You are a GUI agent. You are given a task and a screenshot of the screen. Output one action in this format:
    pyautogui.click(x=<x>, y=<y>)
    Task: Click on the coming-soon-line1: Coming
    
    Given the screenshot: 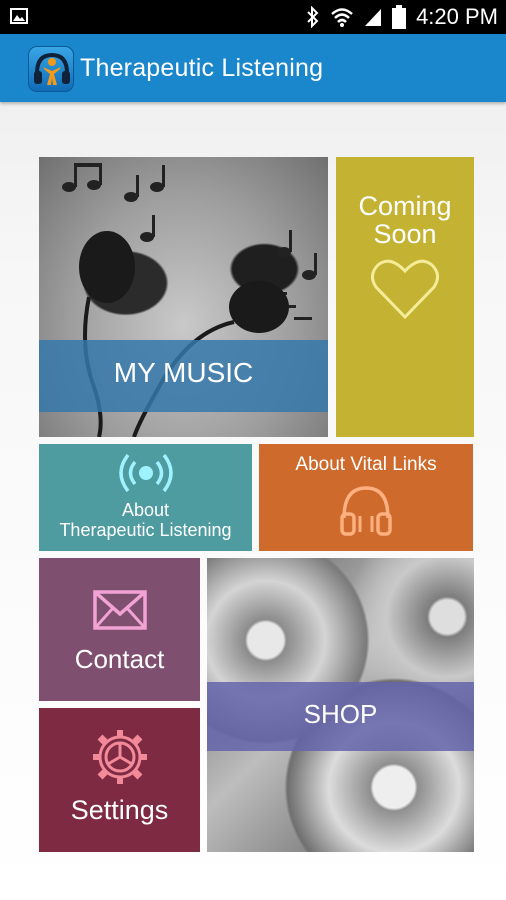 What is the action you would take?
    pyautogui.click(x=405, y=206)
    